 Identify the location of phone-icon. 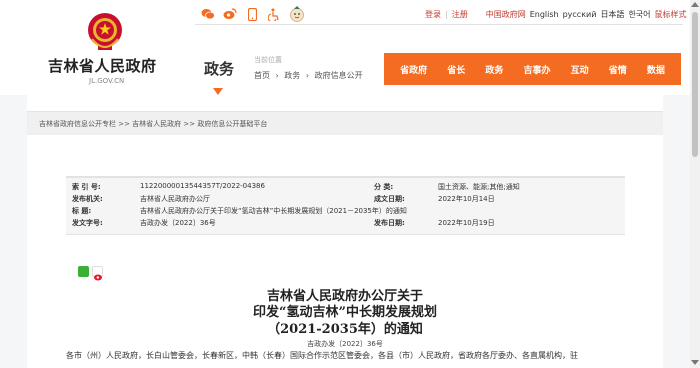
(252, 14).